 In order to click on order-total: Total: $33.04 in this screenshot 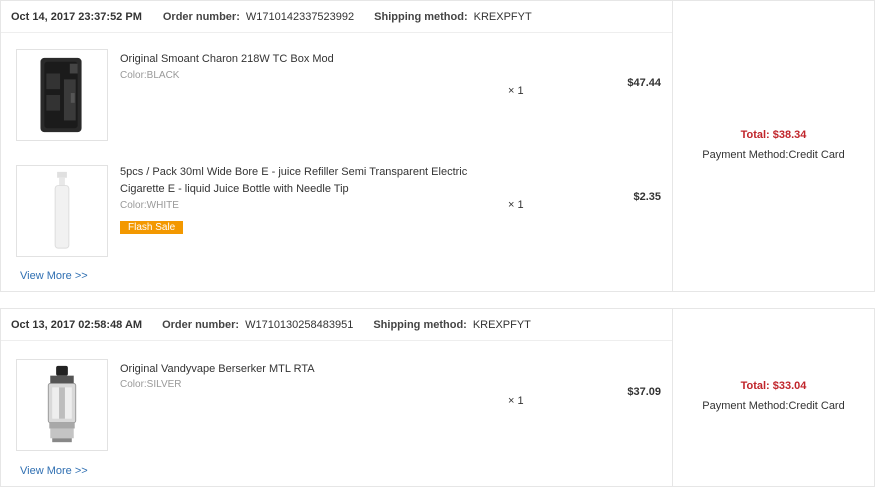, I will do `click(773, 386)`.